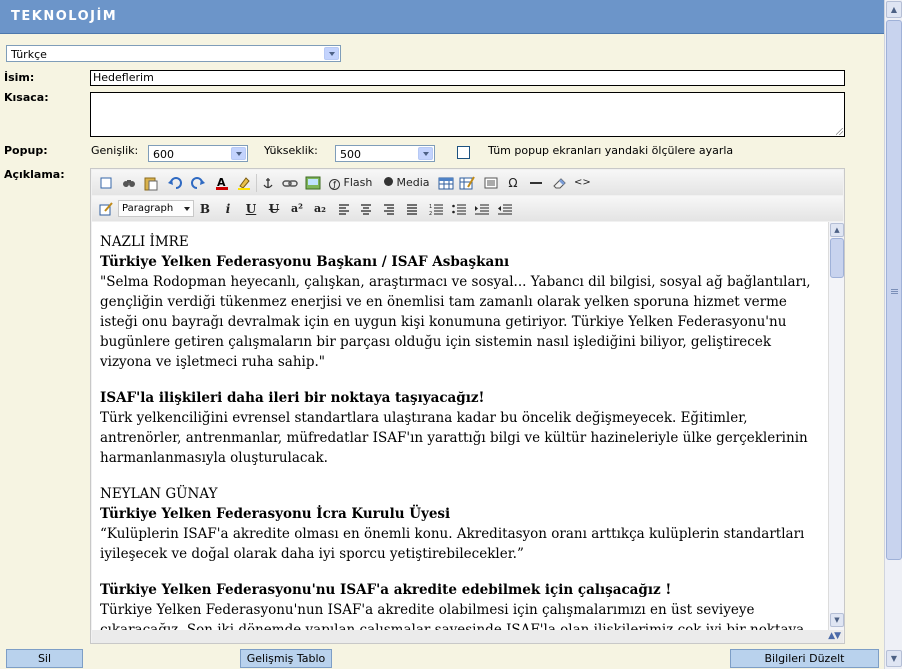  Describe the element at coordinates (366, 209) in the screenshot. I see `align-center-icon` at that location.